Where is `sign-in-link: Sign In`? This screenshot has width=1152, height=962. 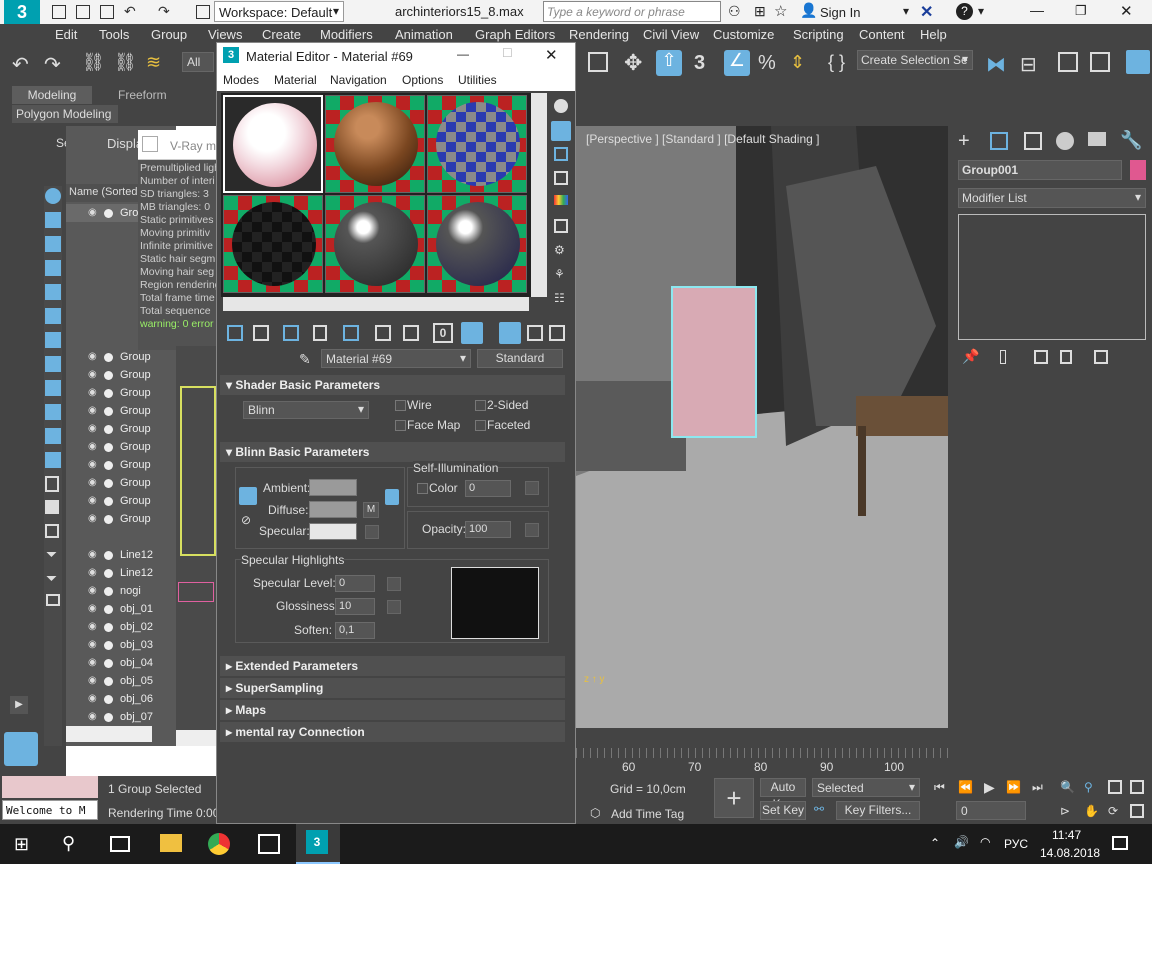 sign-in-link: Sign In is located at coordinates (840, 12).